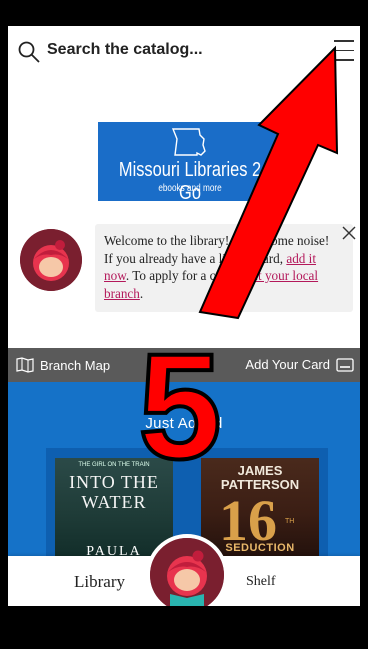 The height and width of the screenshot is (649, 368). Describe the element at coordinates (51, 260) in the screenshot. I see `mascot-avatar` at that location.